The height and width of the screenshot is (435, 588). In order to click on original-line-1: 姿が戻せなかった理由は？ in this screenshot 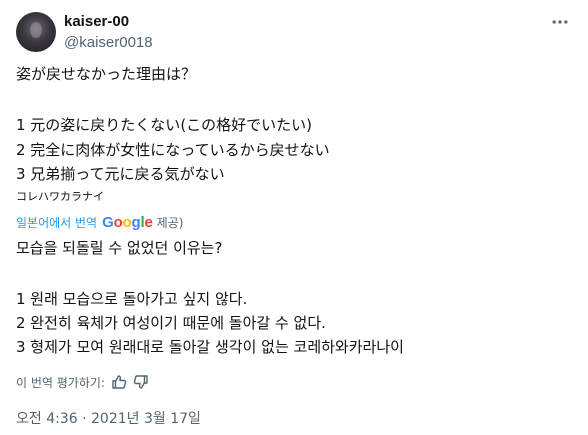, I will do `click(106, 74)`.